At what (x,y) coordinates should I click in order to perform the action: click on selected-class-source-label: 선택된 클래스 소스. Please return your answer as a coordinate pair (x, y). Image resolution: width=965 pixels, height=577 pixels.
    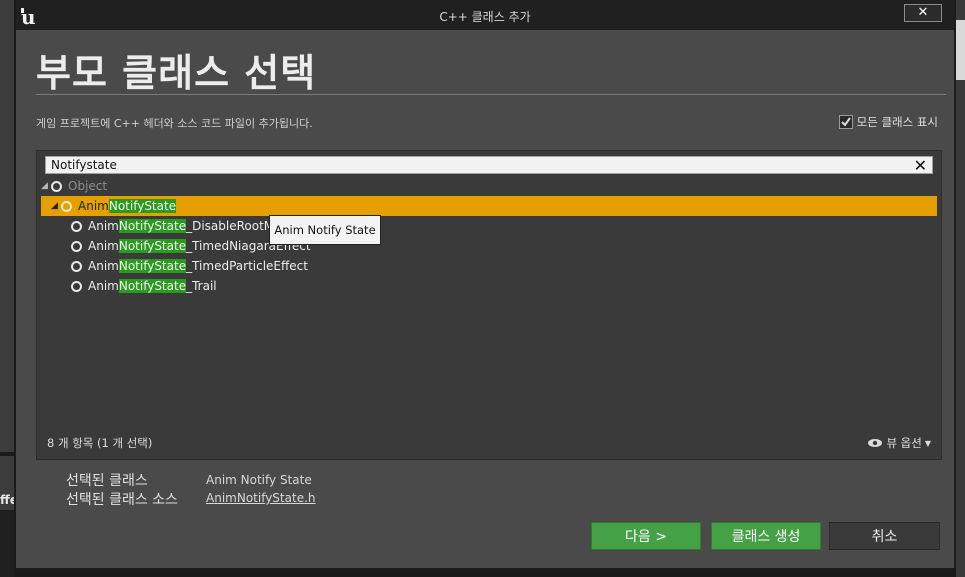
    Looking at the image, I should click on (122, 500).